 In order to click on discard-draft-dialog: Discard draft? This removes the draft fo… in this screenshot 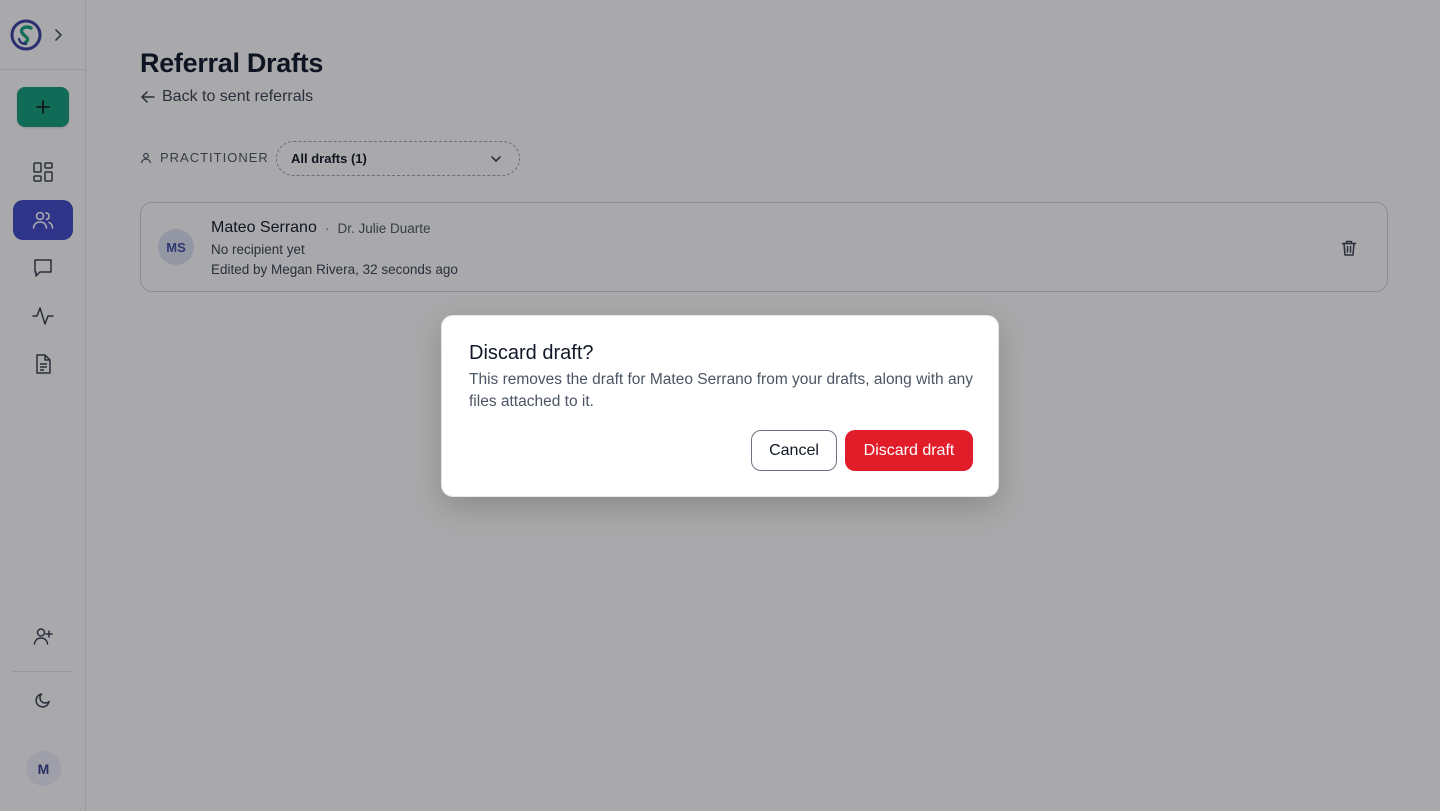, I will do `click(720, 406)`.